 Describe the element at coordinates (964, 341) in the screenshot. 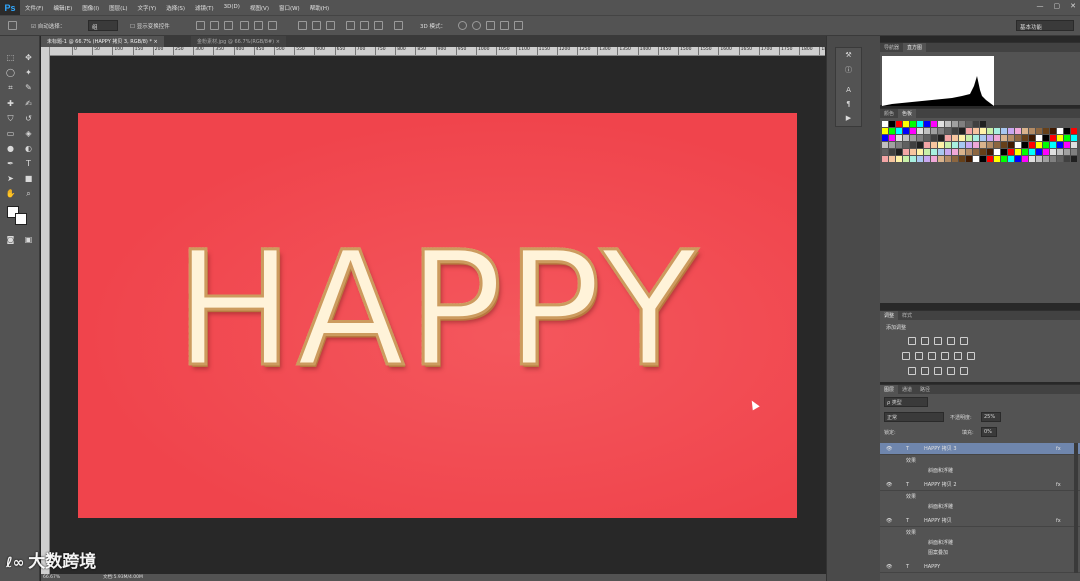

I see `vibrance-icon` at that location.